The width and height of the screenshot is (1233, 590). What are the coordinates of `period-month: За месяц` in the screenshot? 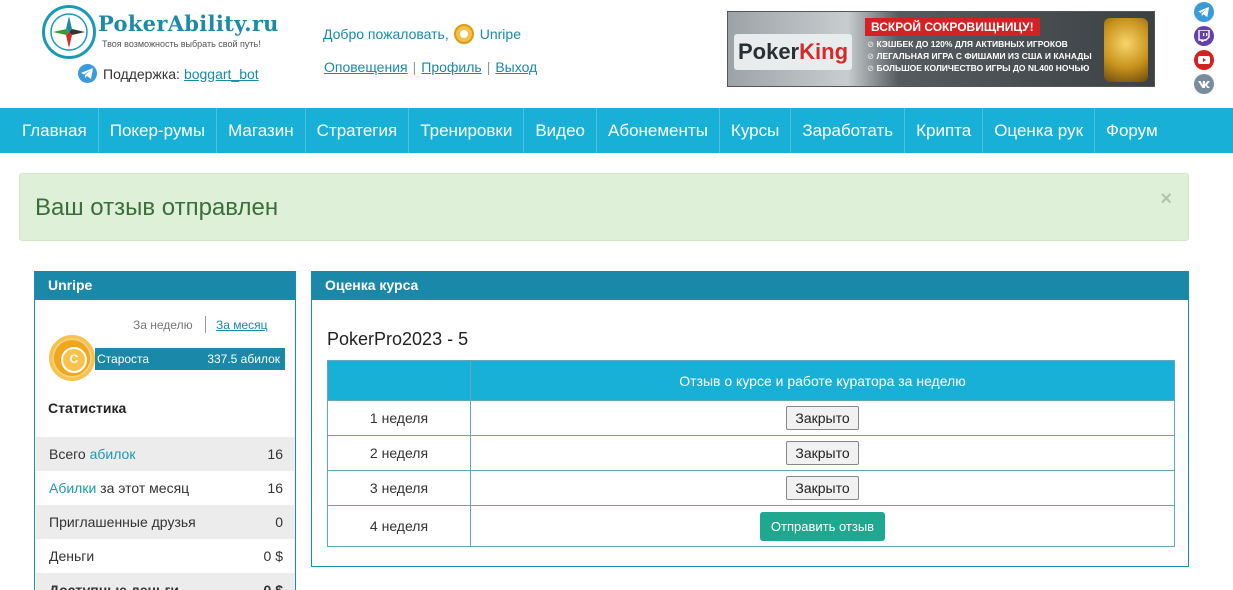 It's located at (242, 325).